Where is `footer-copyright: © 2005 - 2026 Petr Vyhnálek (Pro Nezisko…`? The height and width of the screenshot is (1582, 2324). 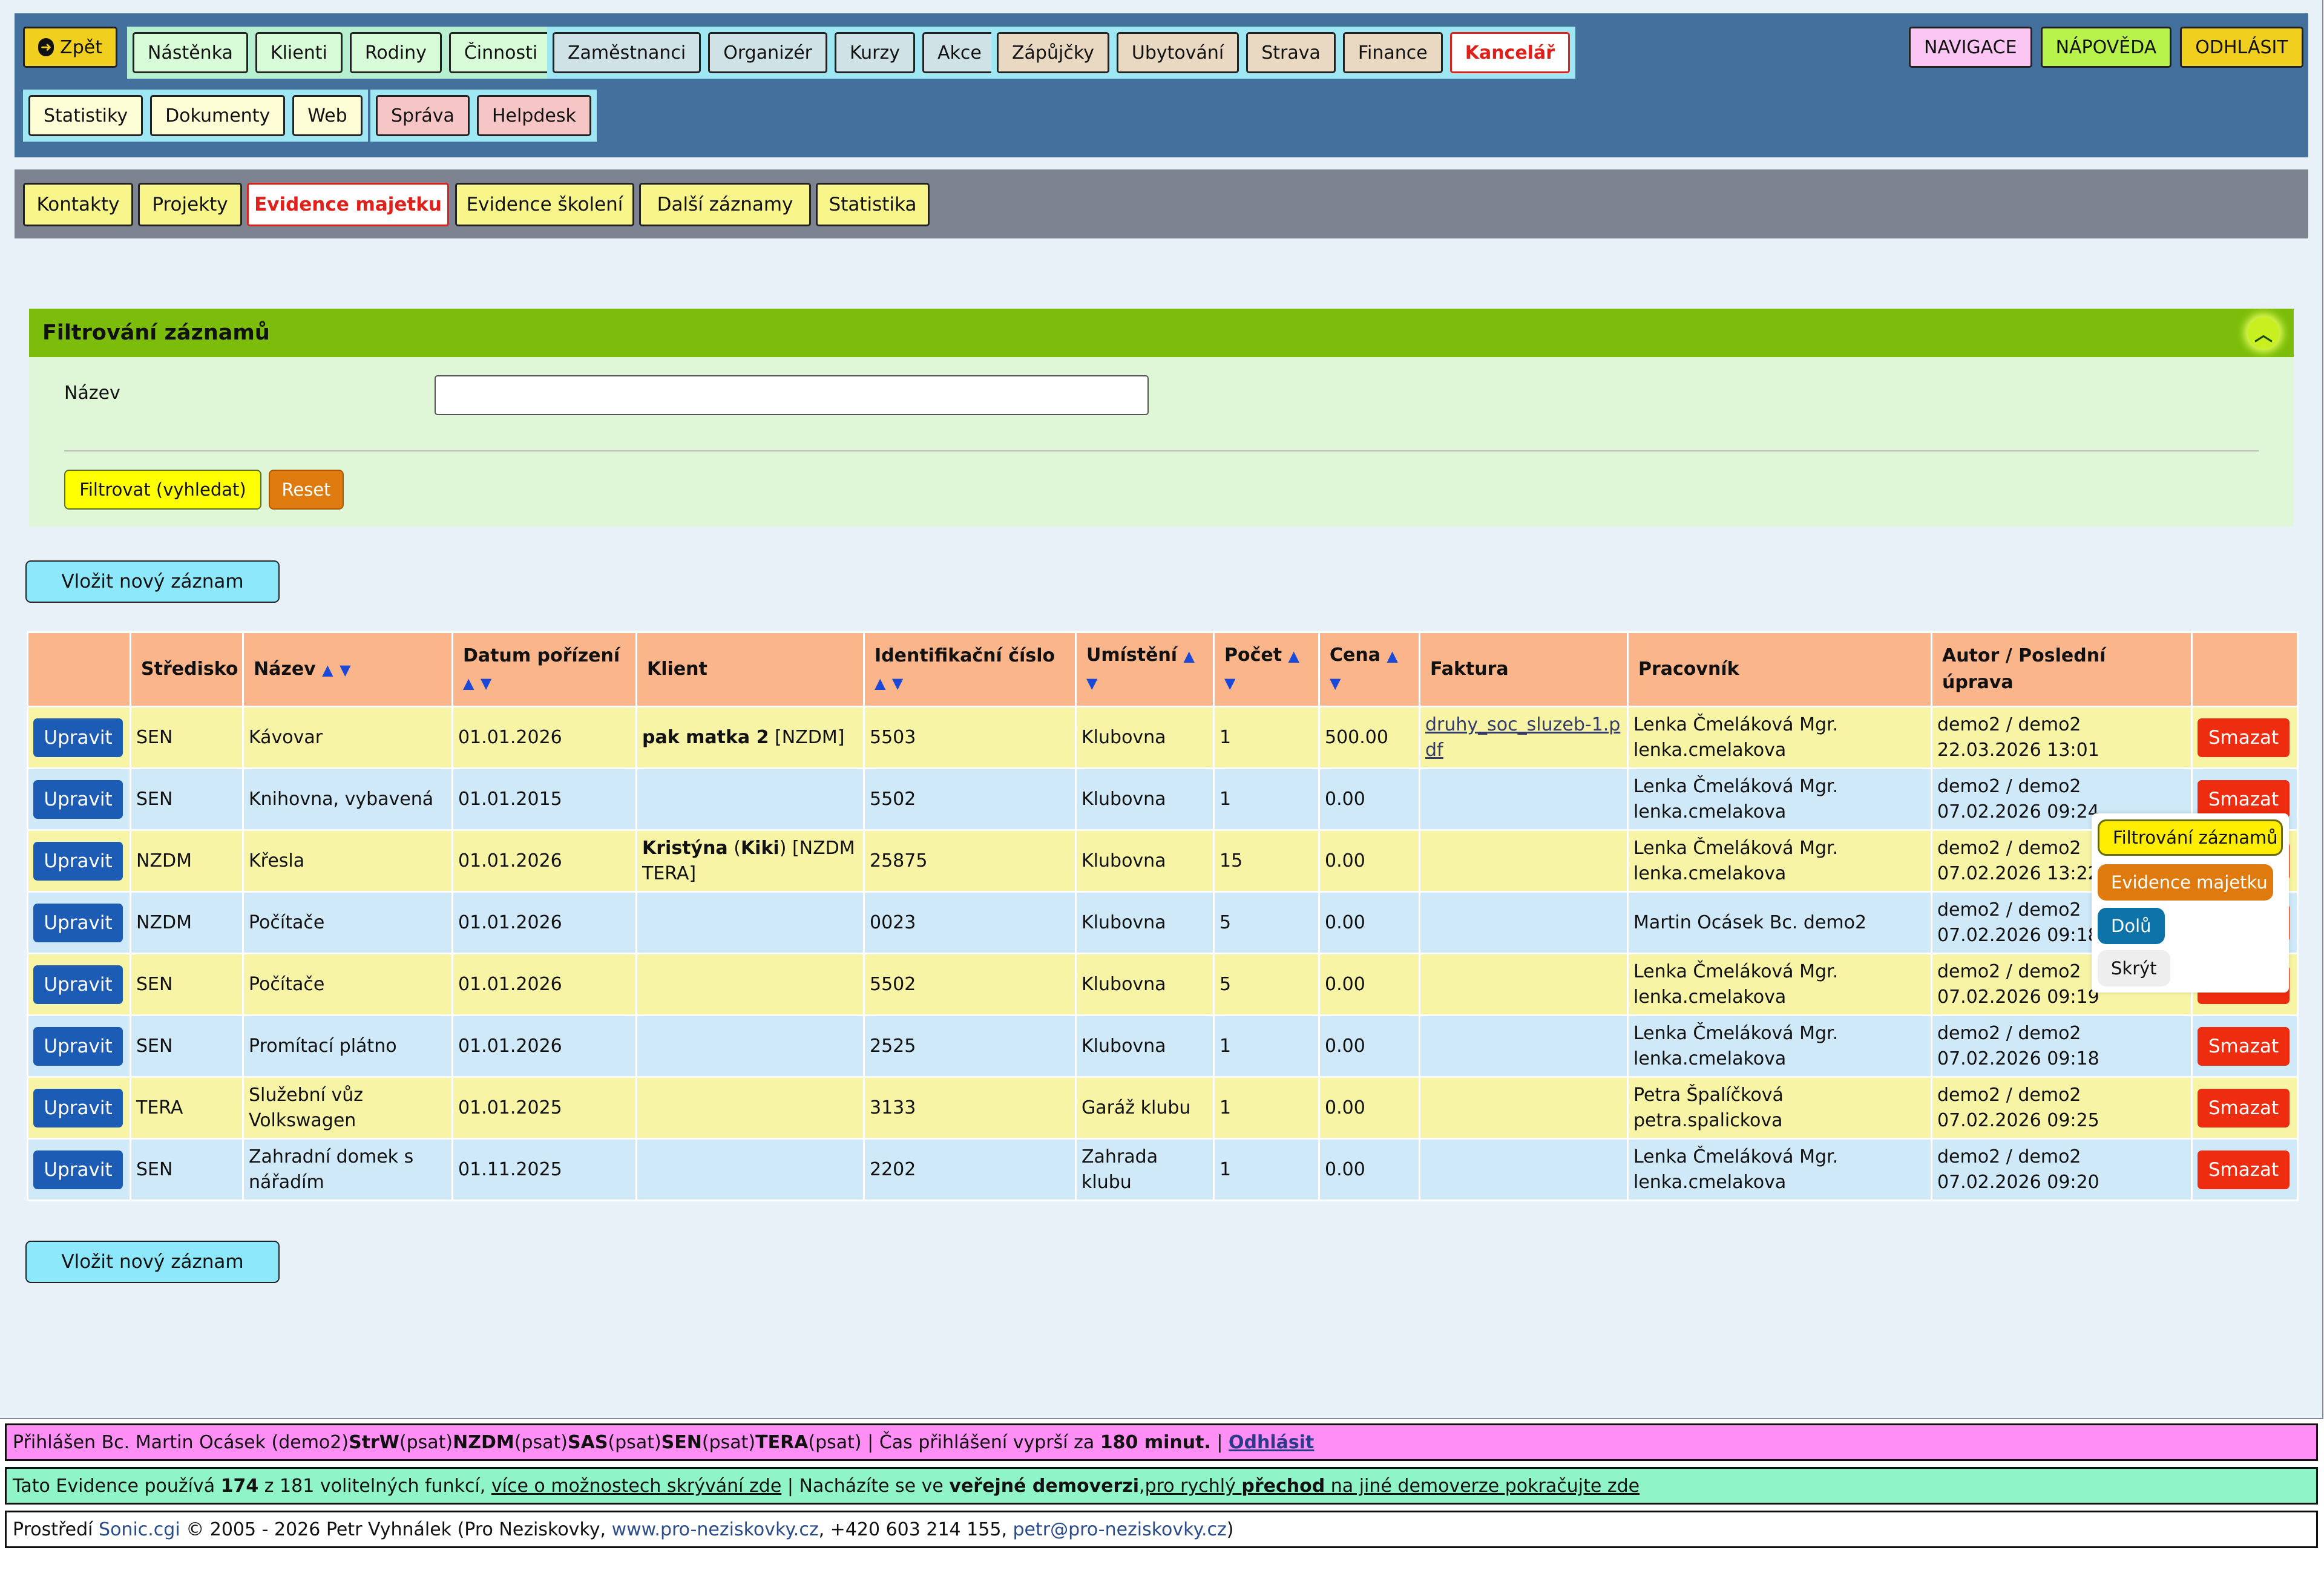
footer-copyright: © 2005 - 2026 Petr Vyhnálek (Pro Nezisko… is located at coordinates (396, 1529).